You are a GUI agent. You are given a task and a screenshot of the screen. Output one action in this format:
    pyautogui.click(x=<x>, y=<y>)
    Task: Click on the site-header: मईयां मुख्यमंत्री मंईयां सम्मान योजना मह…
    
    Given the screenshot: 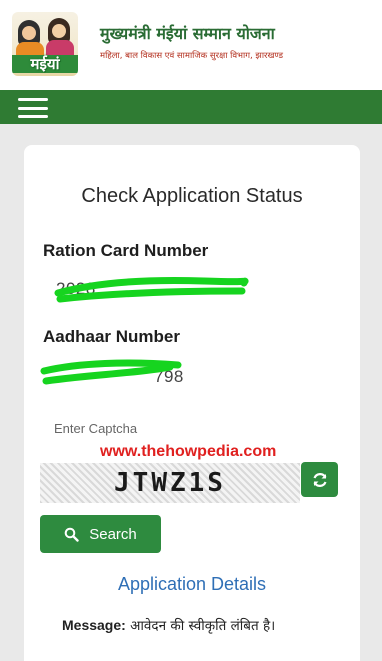 What is the action you would take?
    pyautogui.click(x=191, y=45)
    